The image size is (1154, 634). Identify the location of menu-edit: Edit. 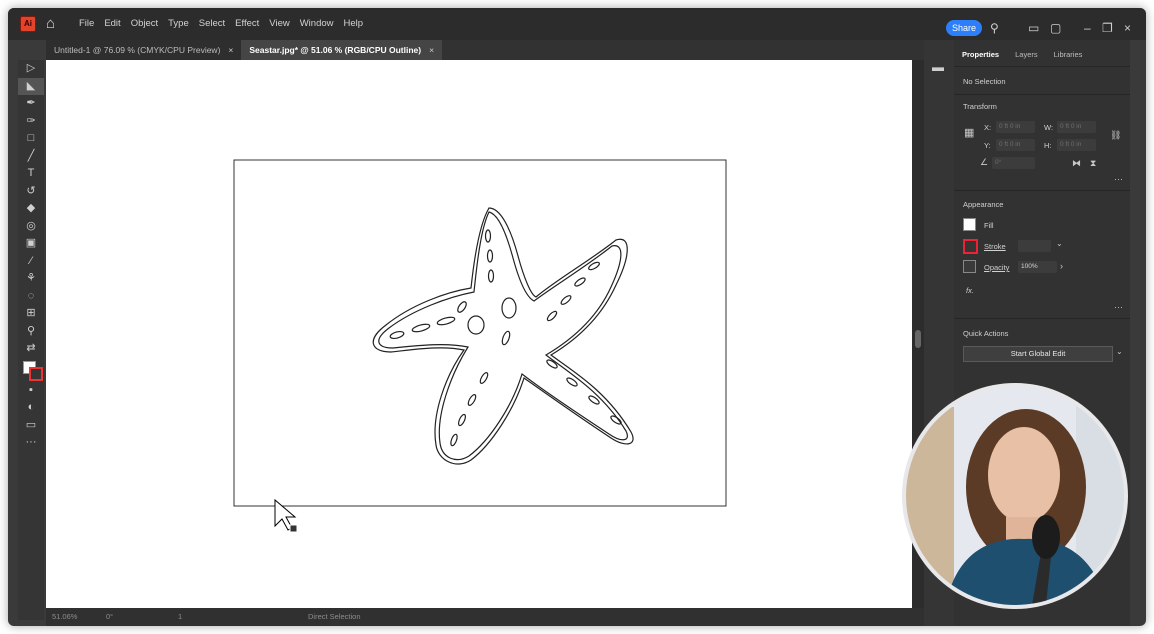
(112, 24).